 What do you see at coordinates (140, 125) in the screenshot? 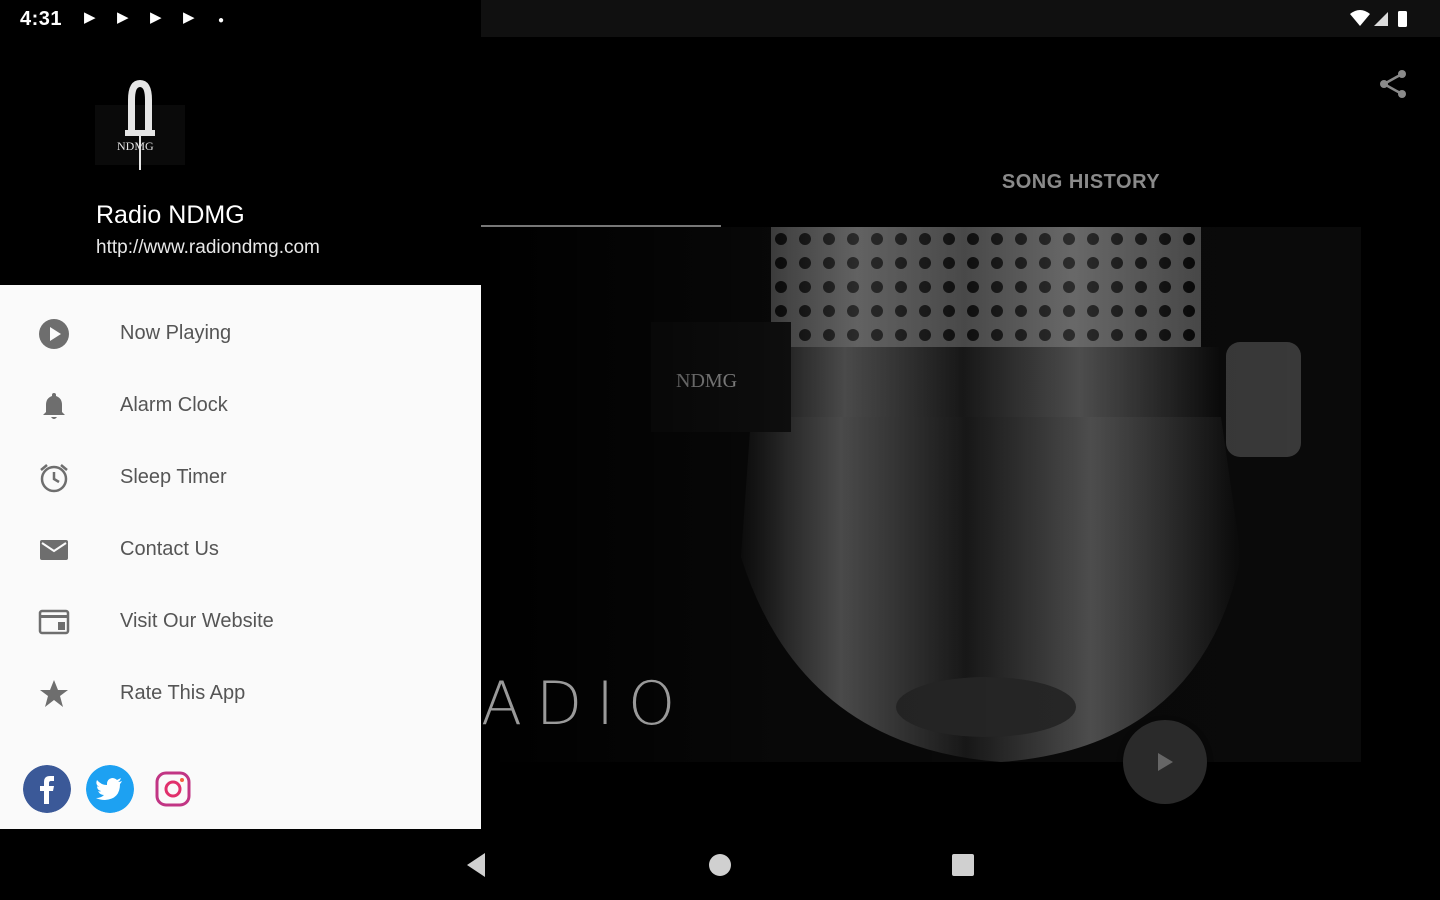
I see `station-logo: NDMG` at bounding box center [140, 125].